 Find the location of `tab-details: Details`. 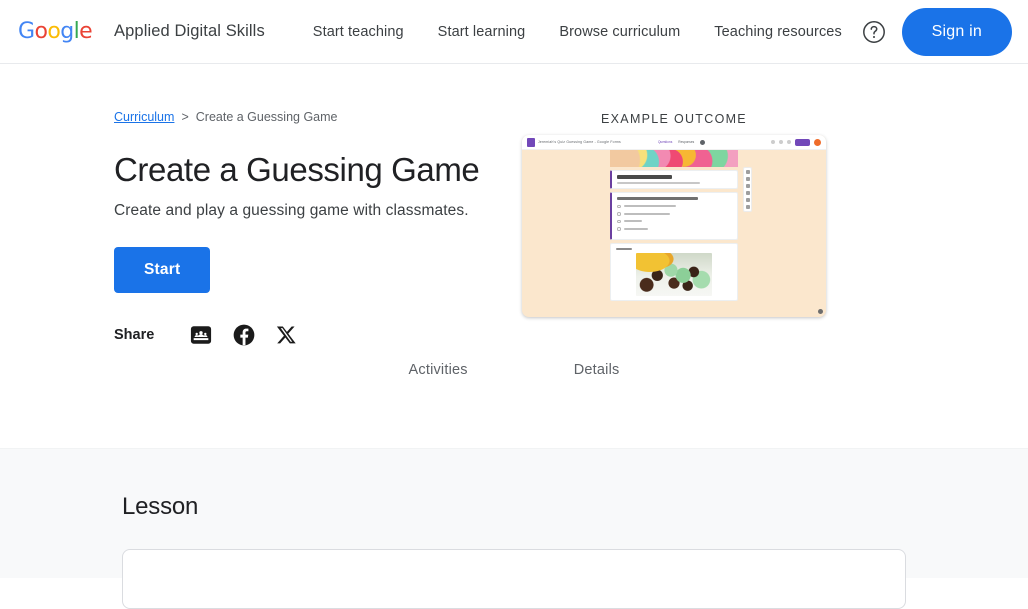

tab-details: Details is located at coordinates (597, 370).